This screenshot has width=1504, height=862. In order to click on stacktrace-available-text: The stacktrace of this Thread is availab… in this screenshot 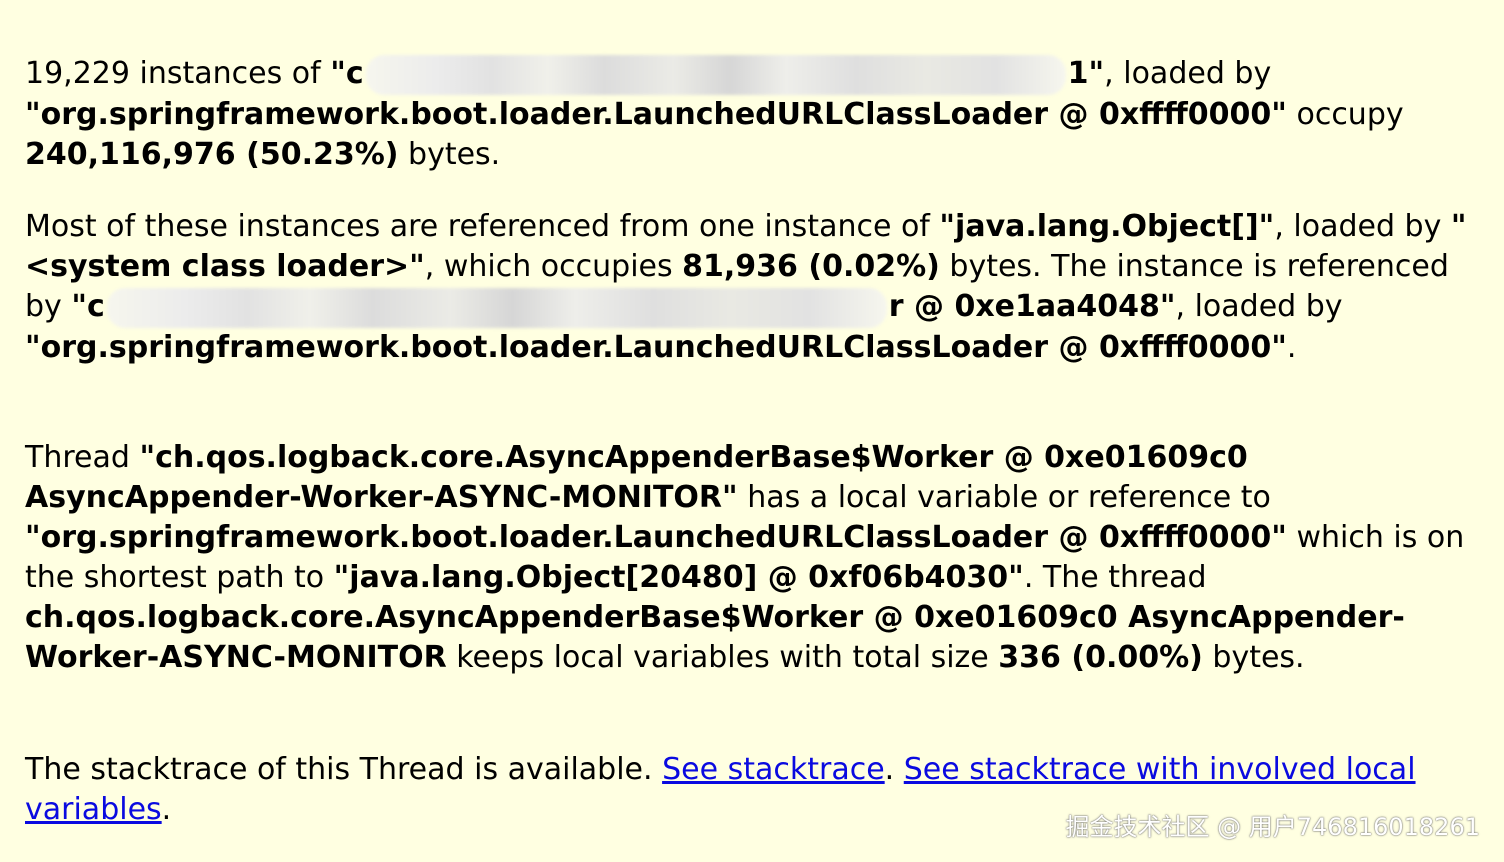, I will do `click(344, 769)`.